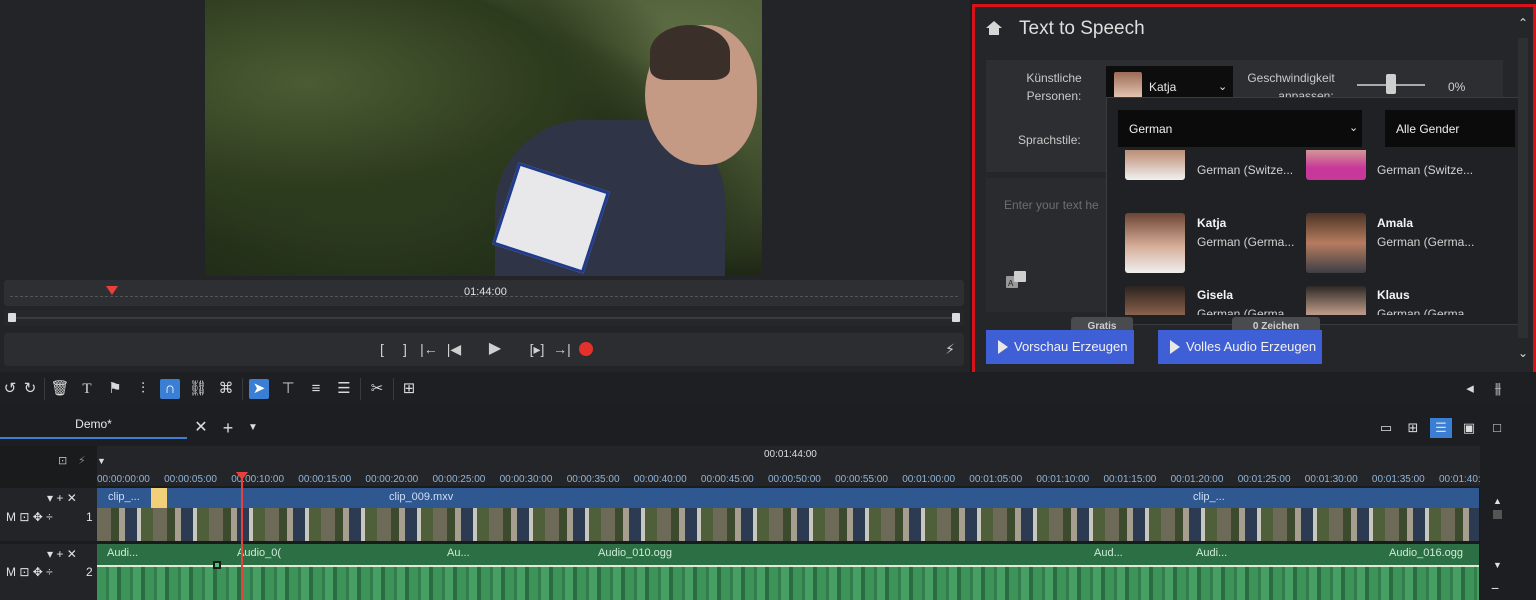 The width and height of the screenshot is (1536, 600). Describe the element at coordinates (242, 537) in the screenshot. I see `playhead` at that location.